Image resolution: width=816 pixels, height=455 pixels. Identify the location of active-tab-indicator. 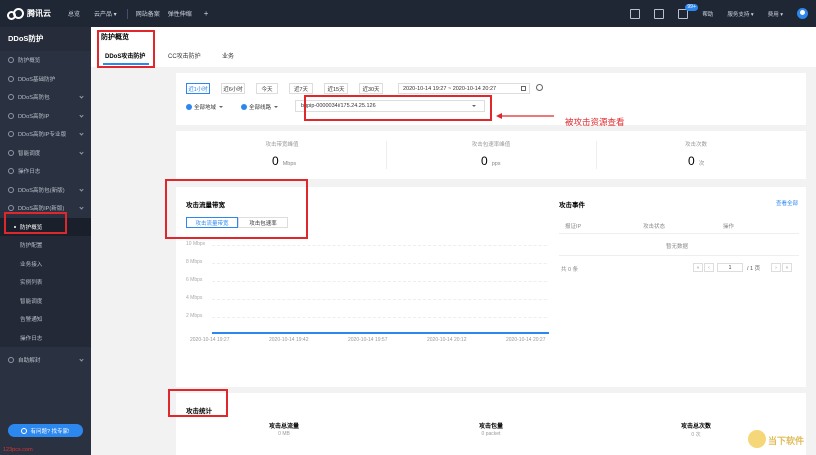
(126, 64).